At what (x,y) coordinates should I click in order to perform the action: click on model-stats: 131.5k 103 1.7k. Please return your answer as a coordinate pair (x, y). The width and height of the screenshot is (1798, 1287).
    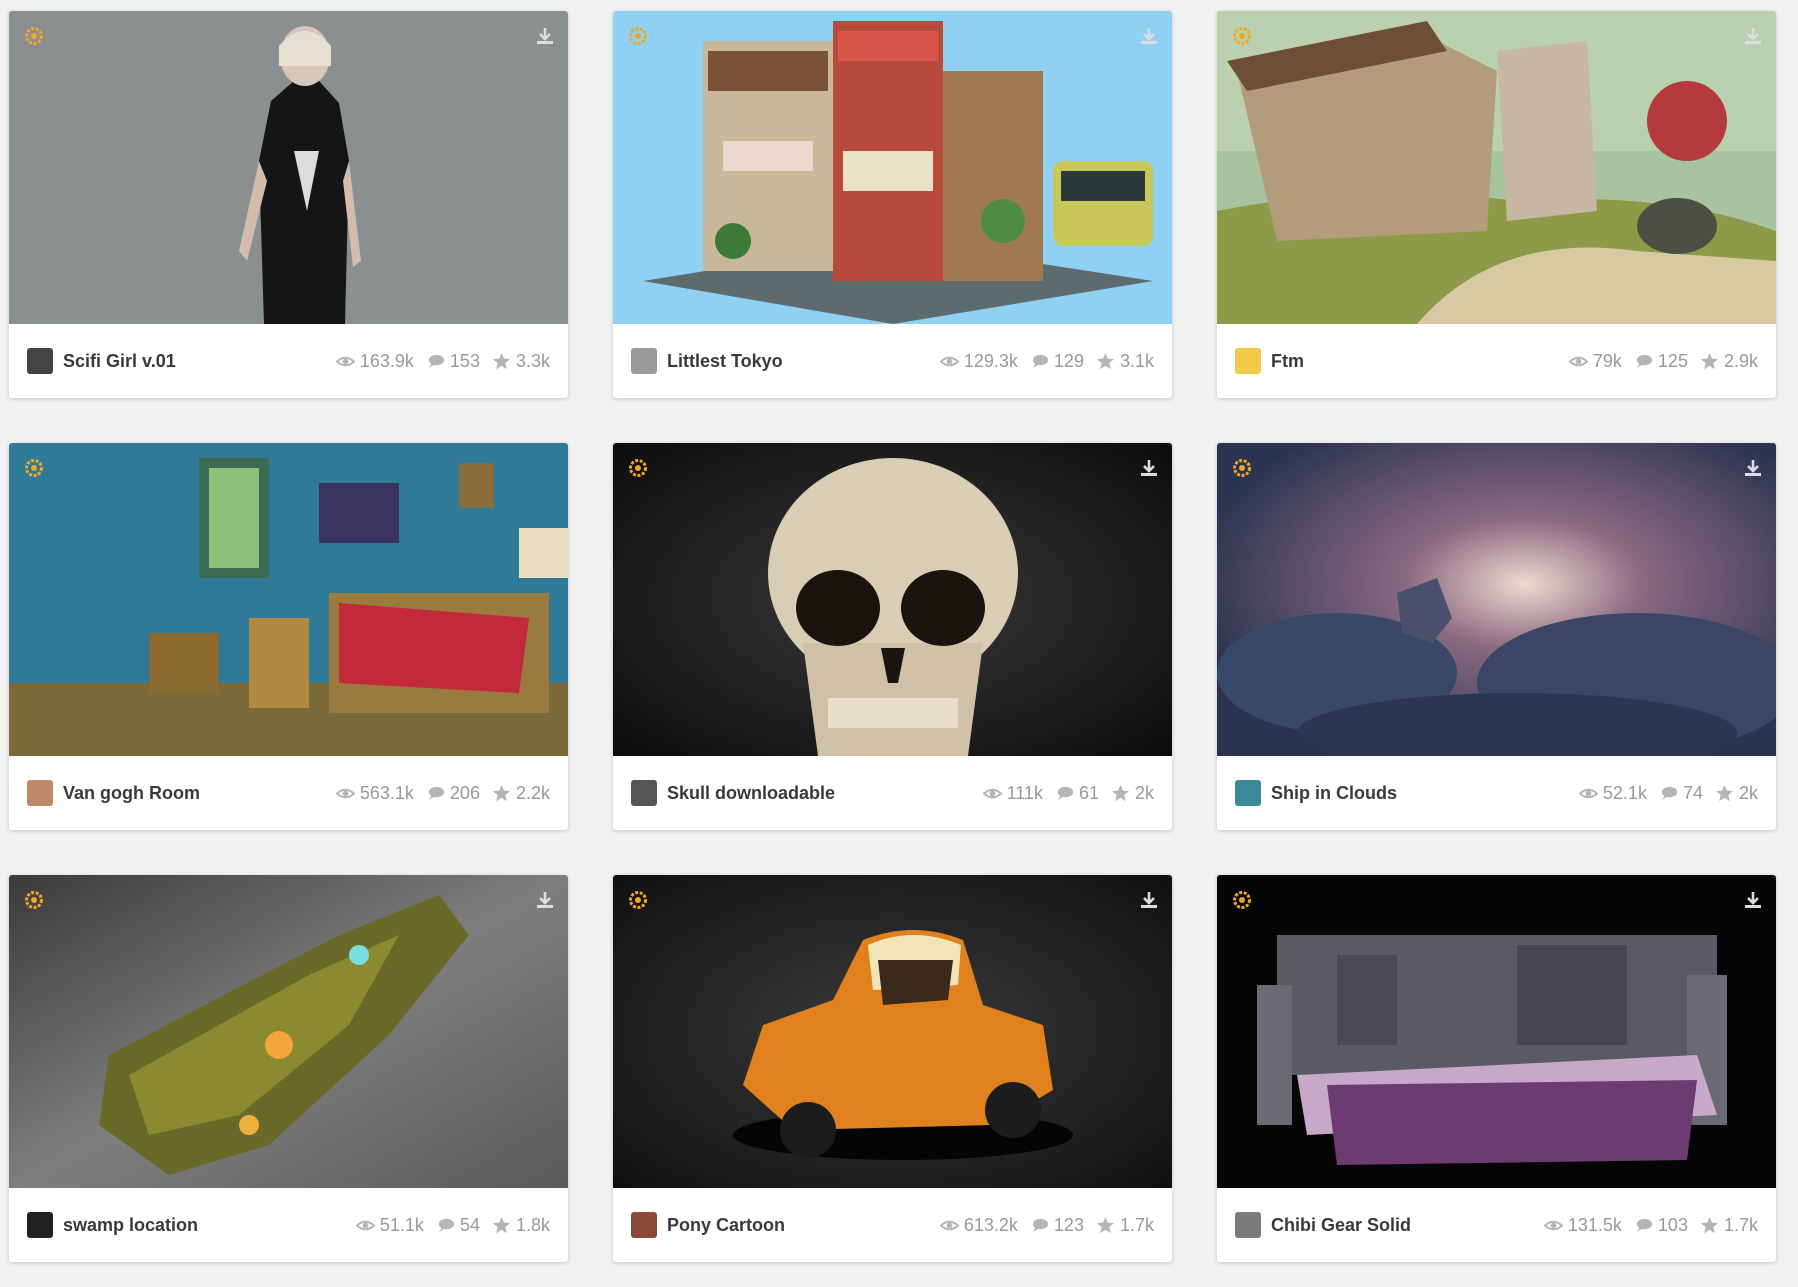
    Looking at the image, I should click on (1645, 1225).